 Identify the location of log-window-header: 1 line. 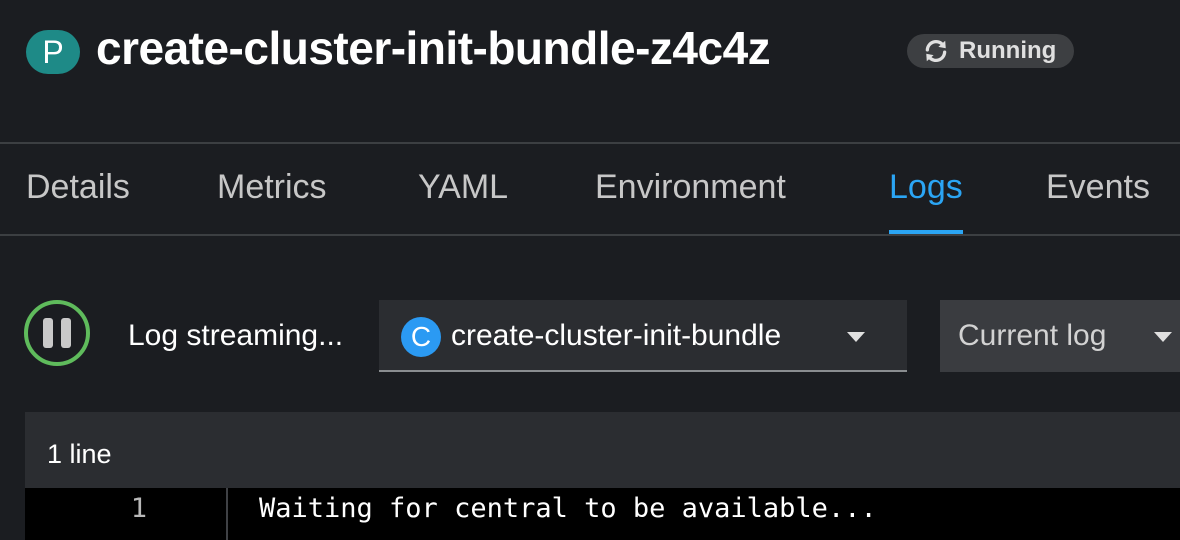
(602, 450).